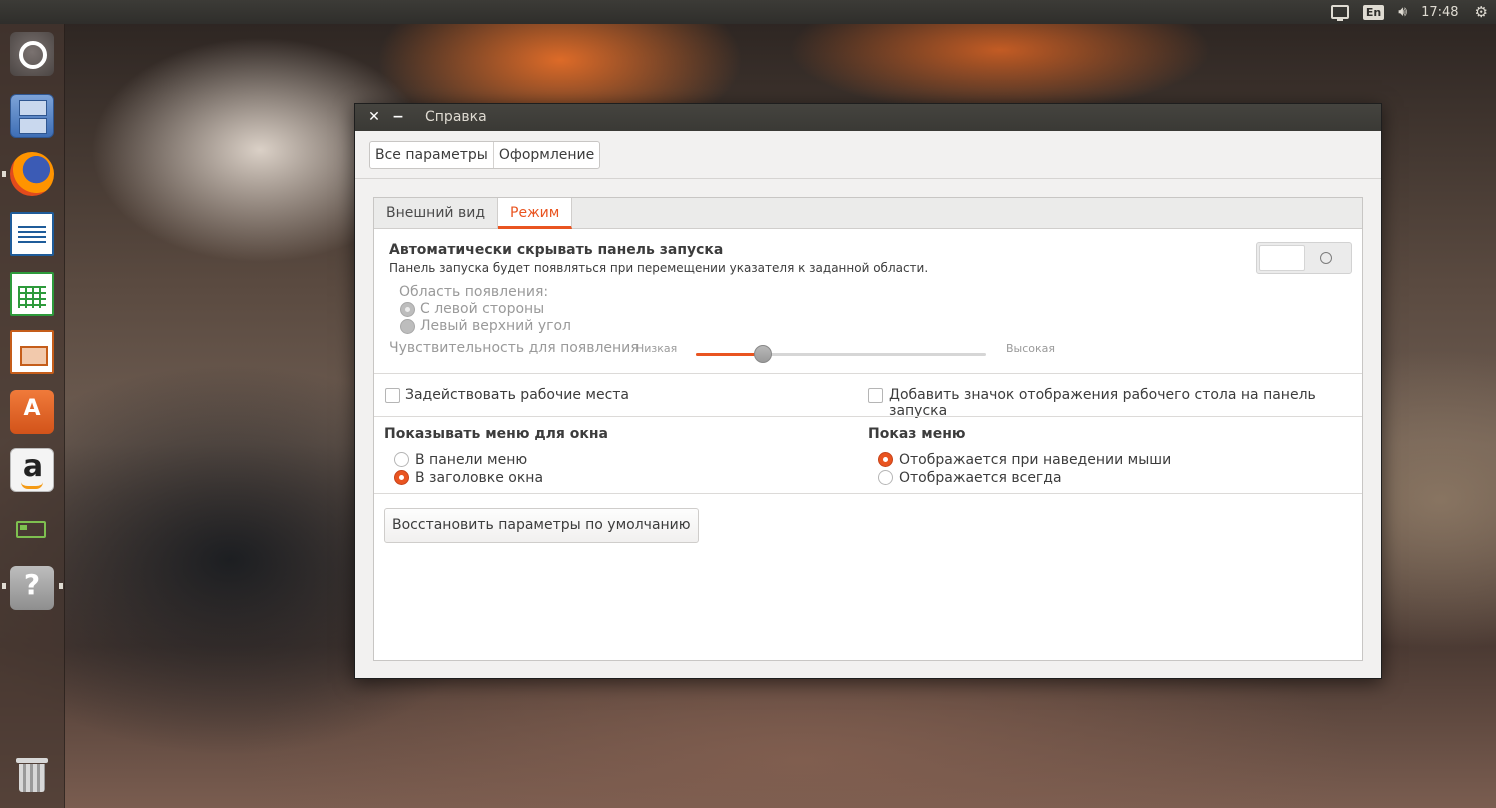 This screenshot has width=1496, height=808. I want to click on slider-fill, so click(729, 354).